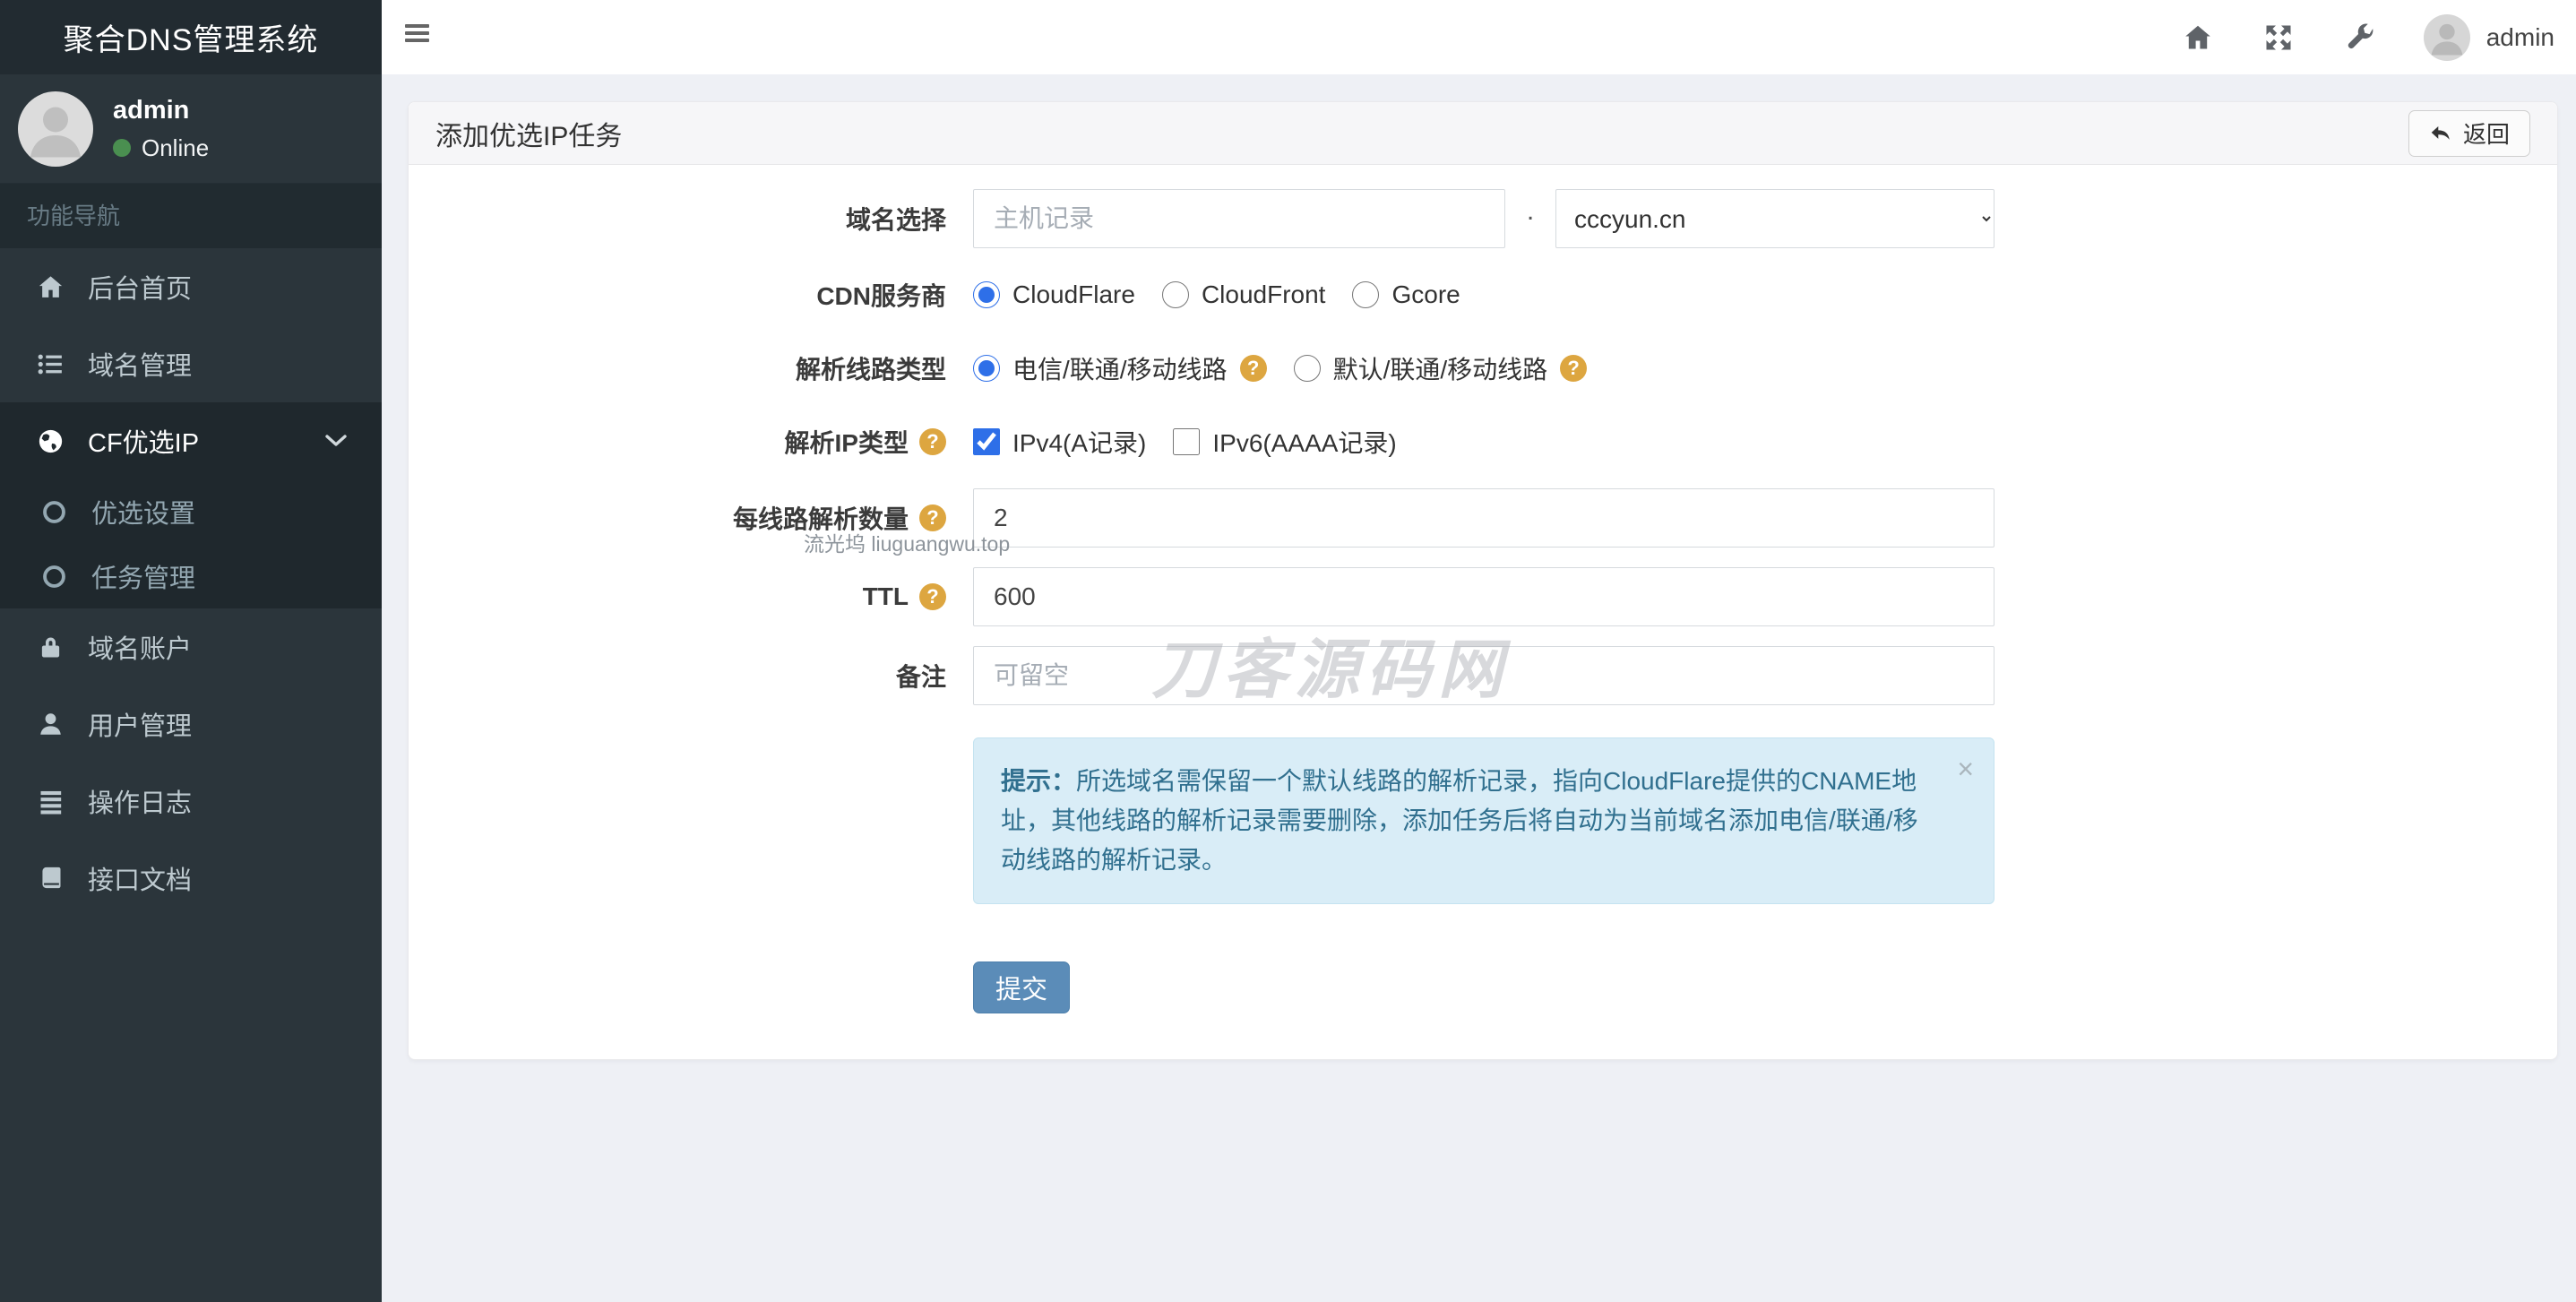  I want to click on lock-icon, so click(50, 648).